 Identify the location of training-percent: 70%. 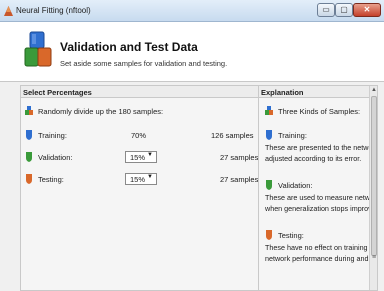
(139, 135).